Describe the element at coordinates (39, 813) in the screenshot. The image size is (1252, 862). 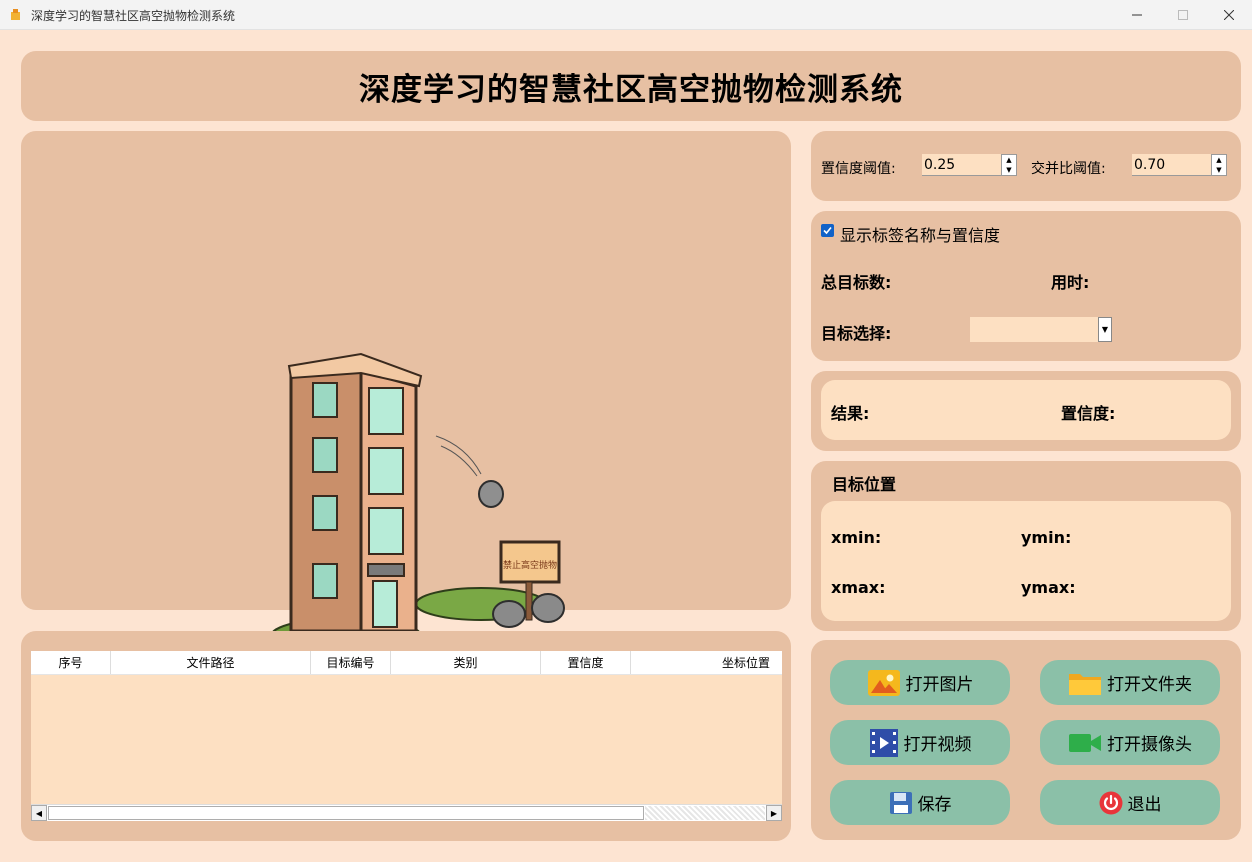
I see `scroll-left-icon: ◀` at that location.